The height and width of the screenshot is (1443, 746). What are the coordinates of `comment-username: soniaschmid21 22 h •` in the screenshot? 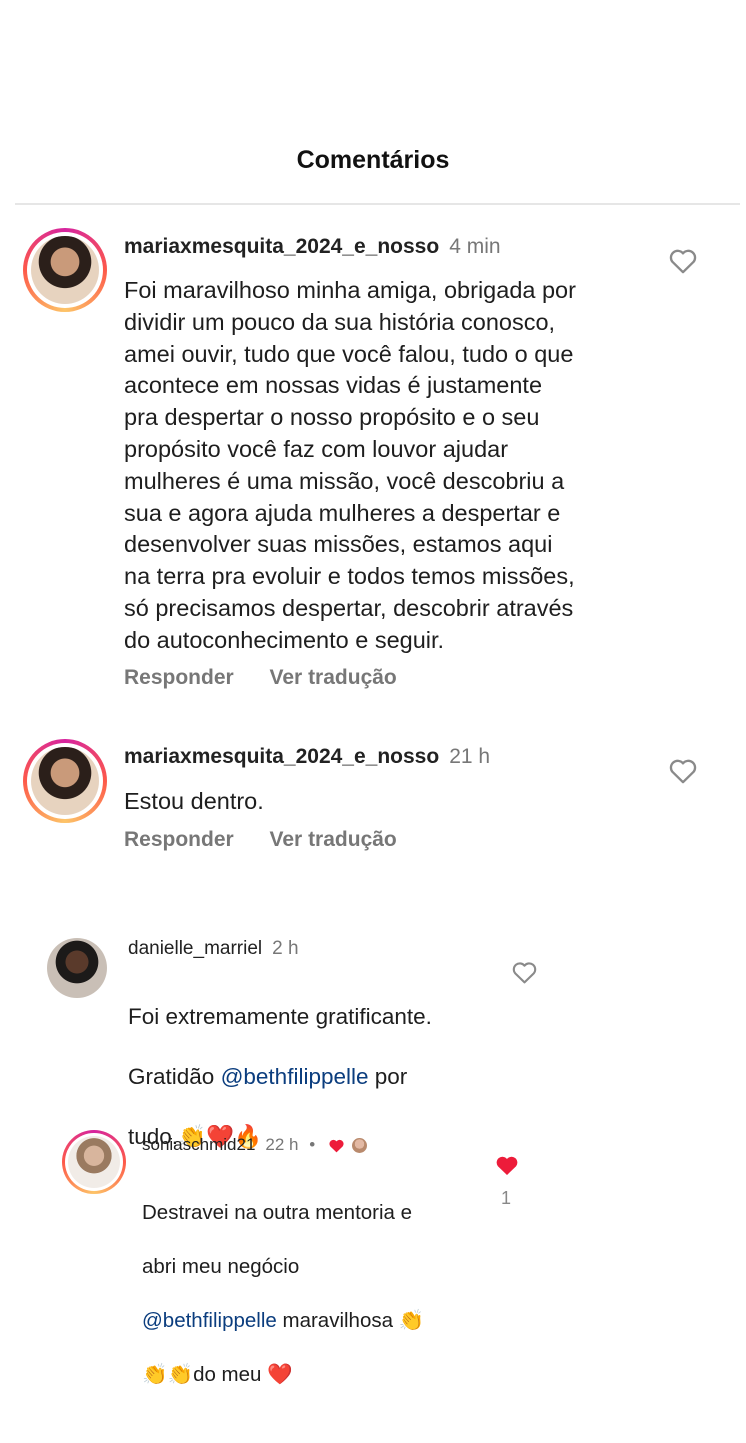 It's located at (254, 1145).